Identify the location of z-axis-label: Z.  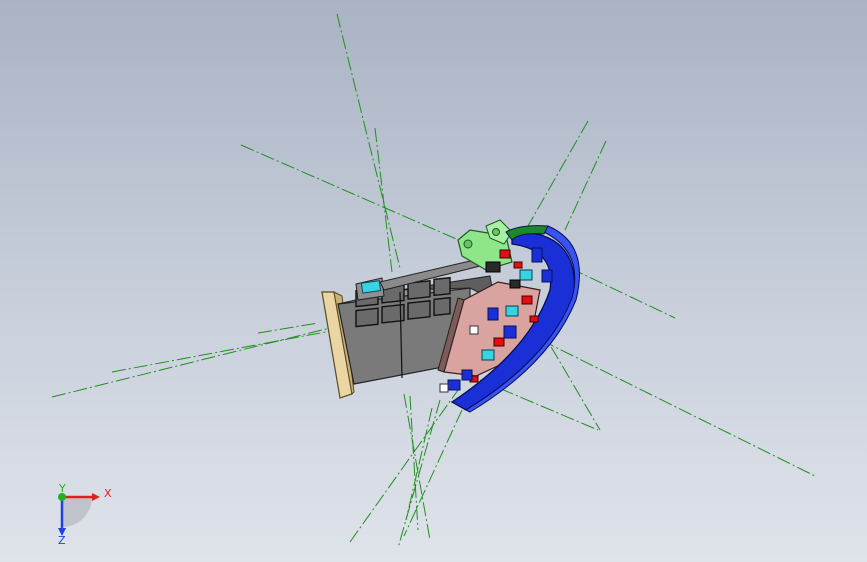
(62, 540).